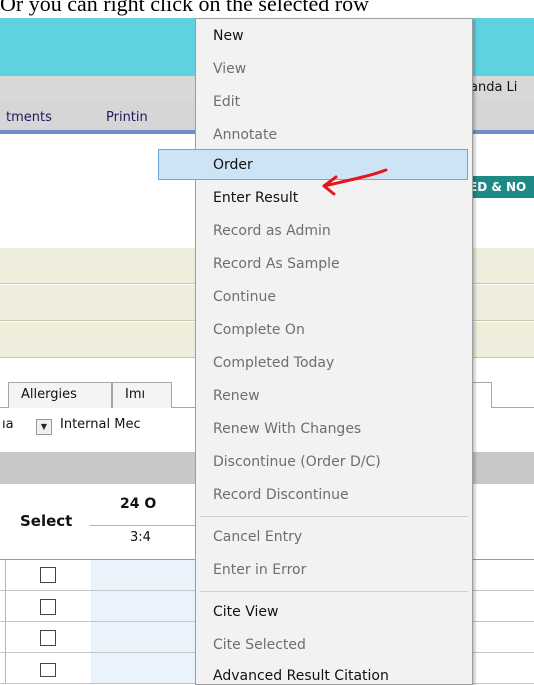  Describe the element at coordinates (334, 462) in the screenshot. I see `menu-item-discontinue: Discontinue (Order D/C)` at that location.